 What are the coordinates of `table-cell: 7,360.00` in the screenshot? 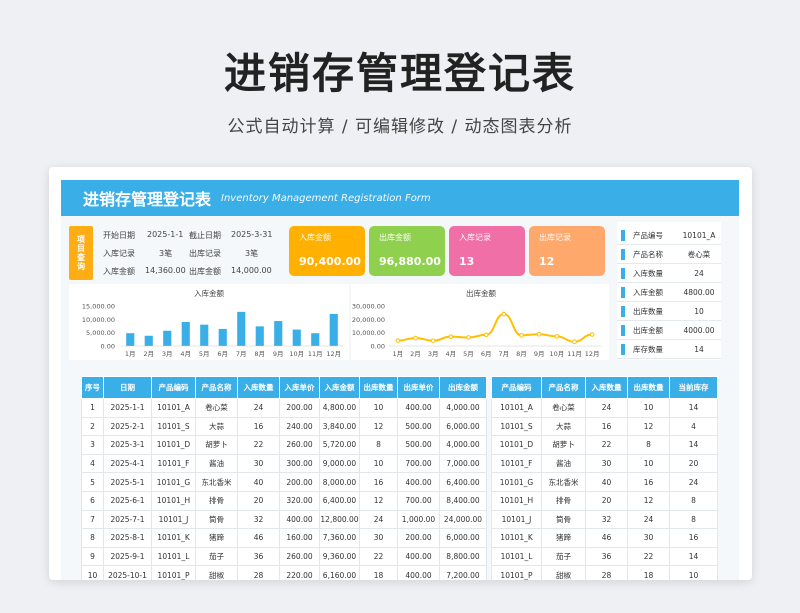 It's located at (339, 538).